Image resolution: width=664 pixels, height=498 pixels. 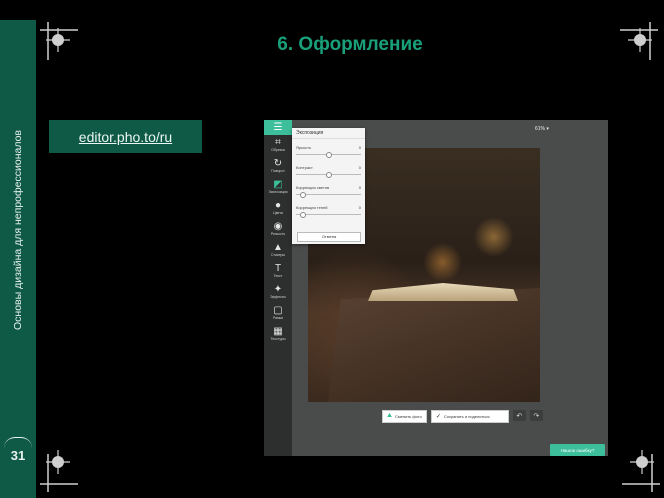 I want to click on slider-label: Яркость, so click(x=304, y=147).